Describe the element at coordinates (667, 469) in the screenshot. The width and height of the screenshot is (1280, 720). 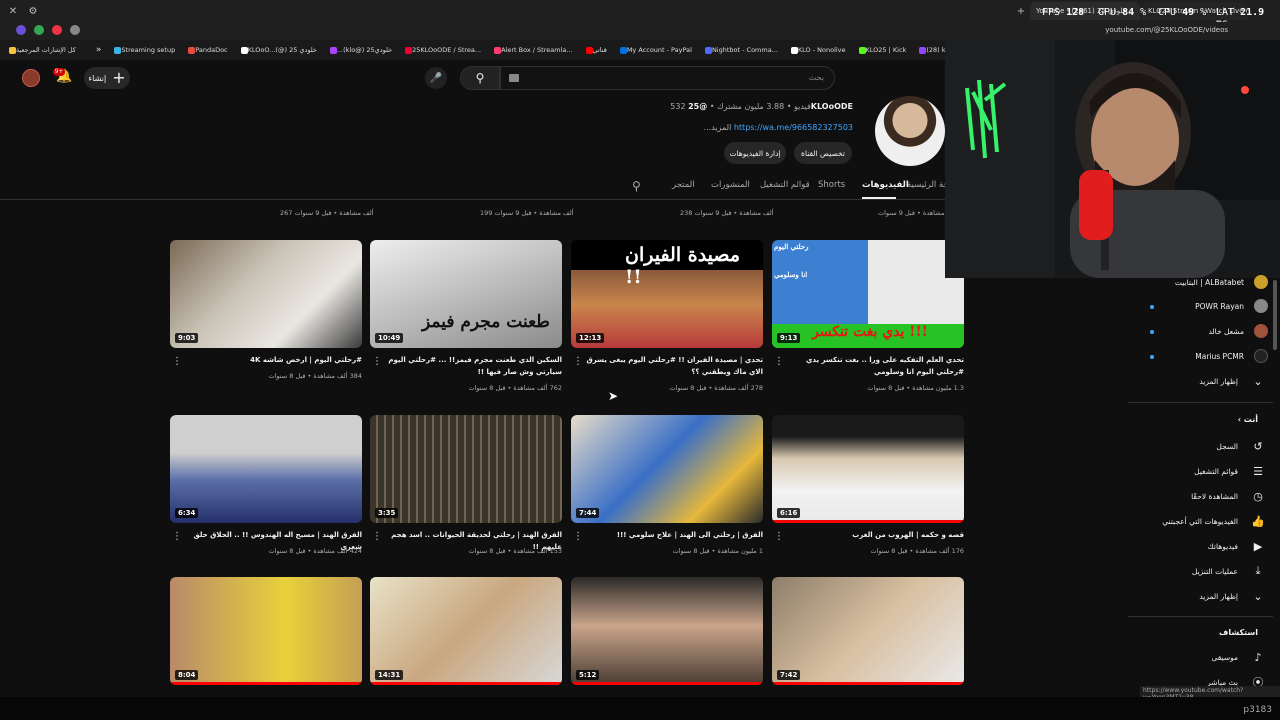
I see `video-thumbnail: 7:44` at that location.